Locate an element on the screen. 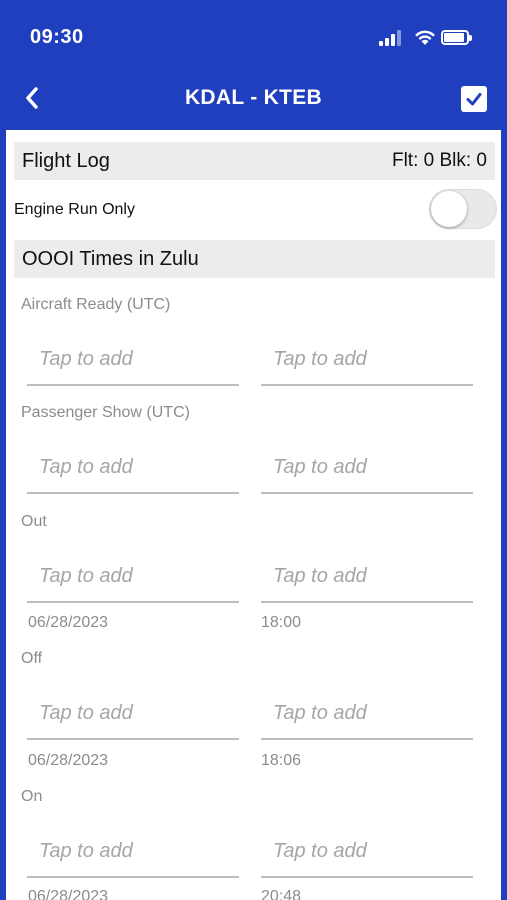 This screenshot has height=900, width=507. out-date-input: Tap to add is located at coordinates (133, 581).